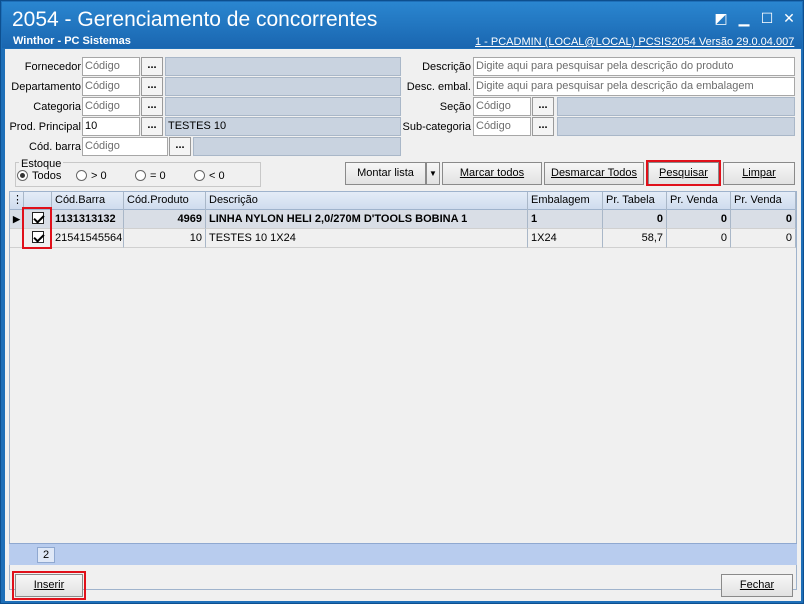 This screenshot has width=804, height=604. I want to click on secao-description, so click(676, 106).